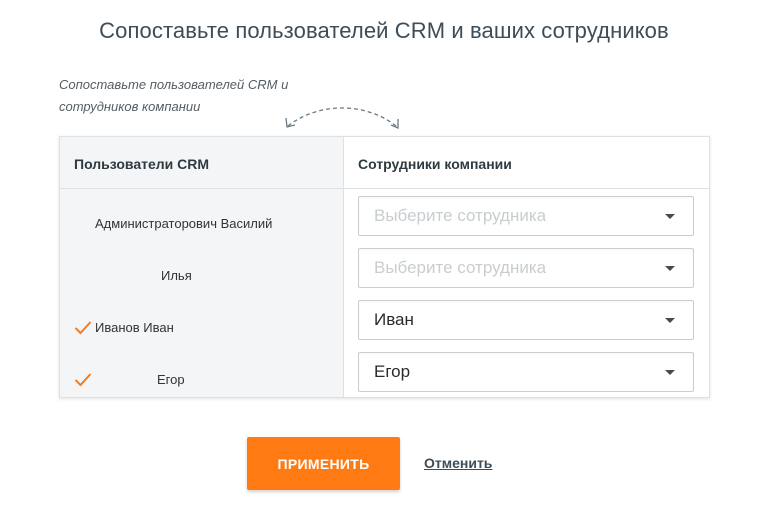 The width and height of the screenshot is (768, 505). What do you see at coordinates (394, 319) in the screenshot?
I see `employee-select-value: Иван` at bounding box center [394, 319].